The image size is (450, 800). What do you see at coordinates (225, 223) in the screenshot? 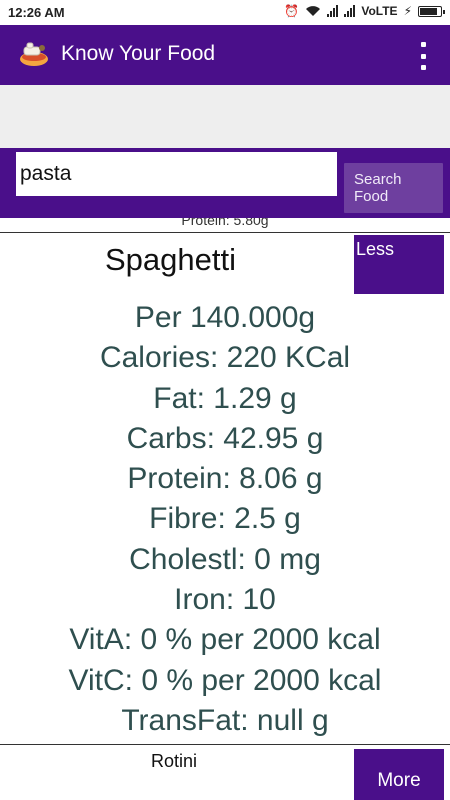
I see `previous-item-partial-text: Protein: 5.80g` at bounding box center [225, 223].